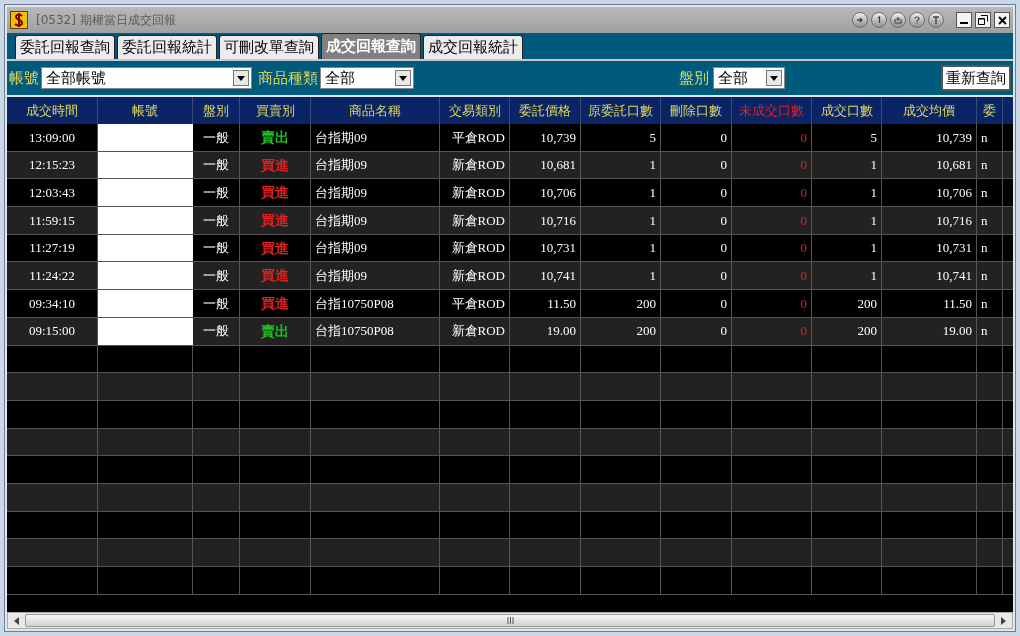 This screenshot has width=1020, height=636. Describe the element at coordinates (19, 20) in the screenshot. I see `dollar-logo-icon` at that location.